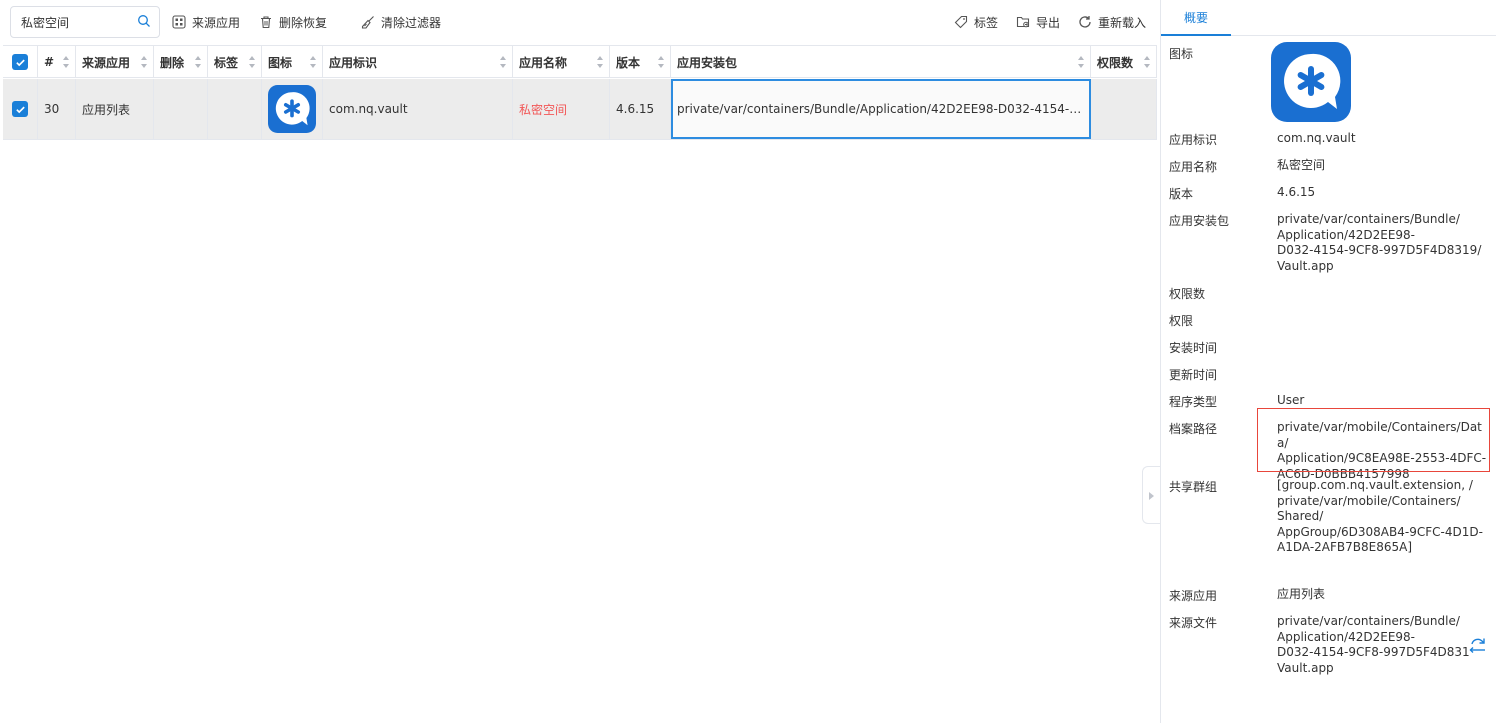  What do you see at coordinates (1193, 487) in the screenshot?
I see `shared-group-label: 共享群组` at bounding box center [1193, 487].